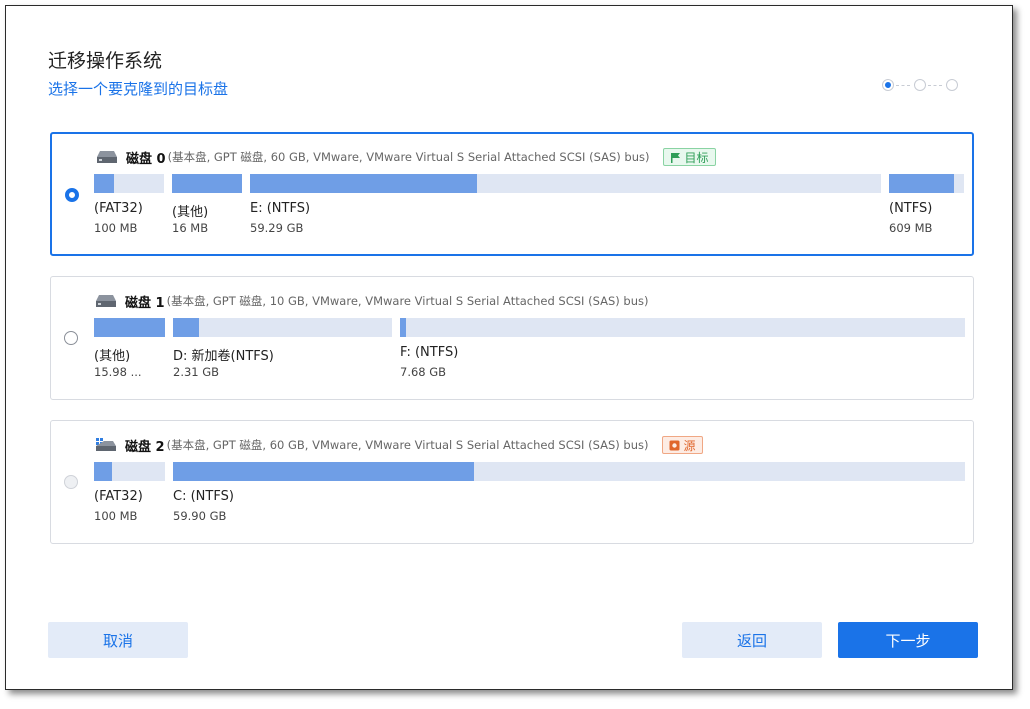 The image size is (1030, 709). What do you see at coordinates (952, 85) in the screenshot?
I see `step-3-dot` at bounding box center [952, 85].